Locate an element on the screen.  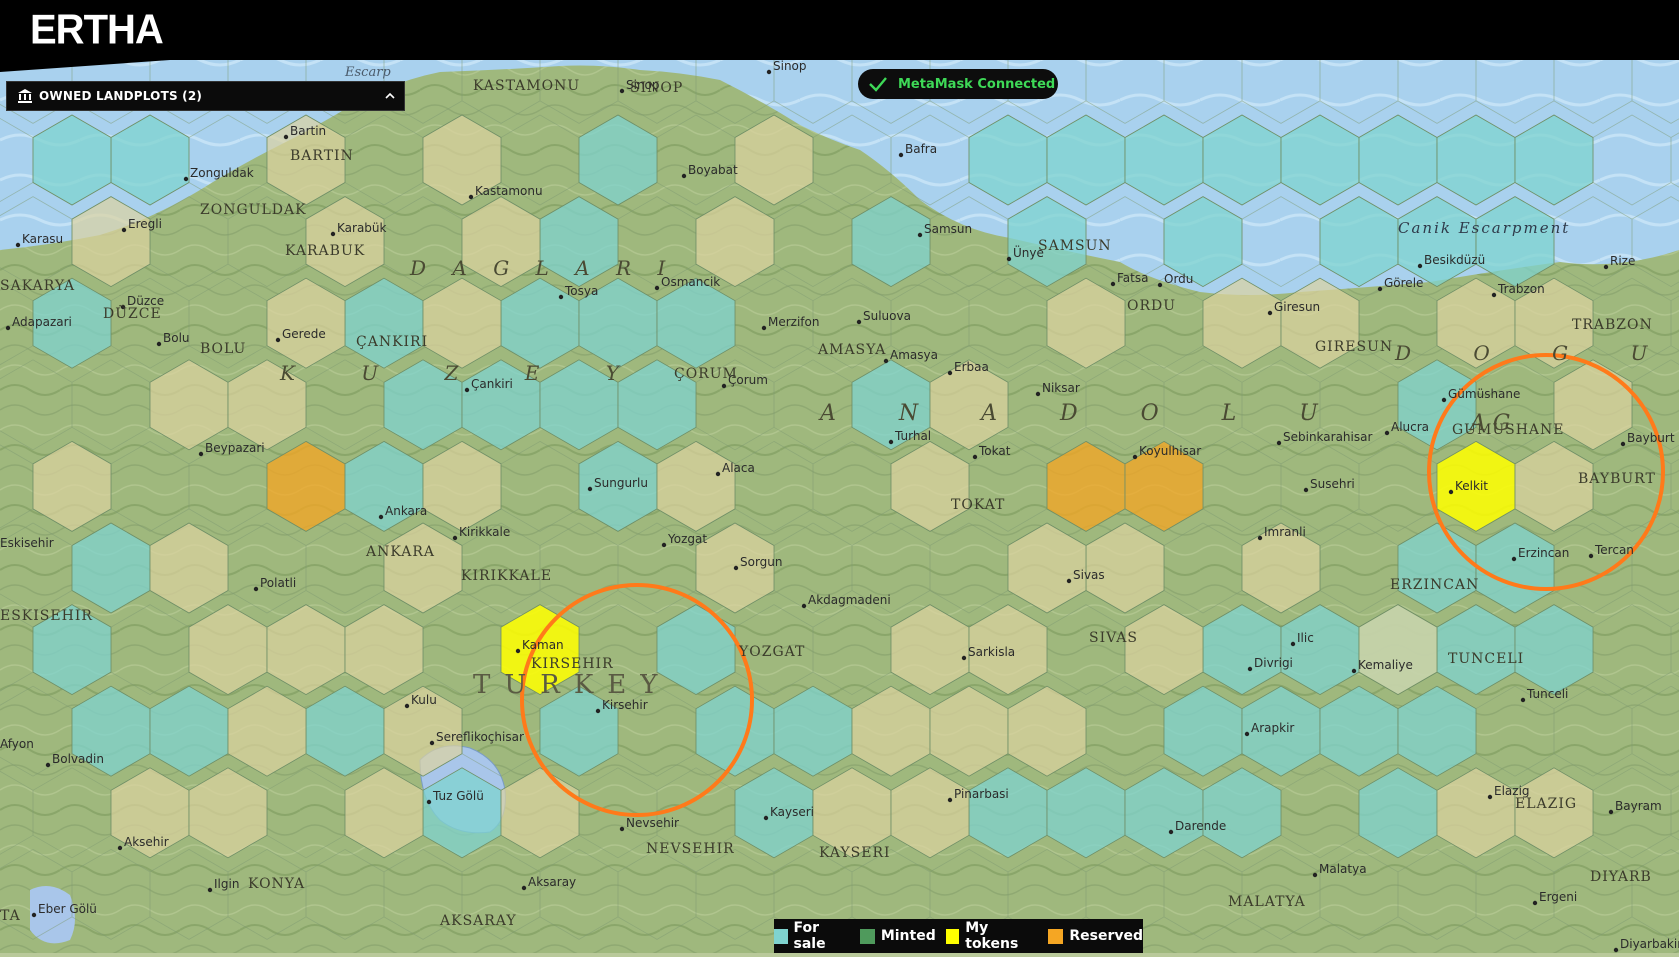
town-label: Gerede is located at coordinates (304, 334).